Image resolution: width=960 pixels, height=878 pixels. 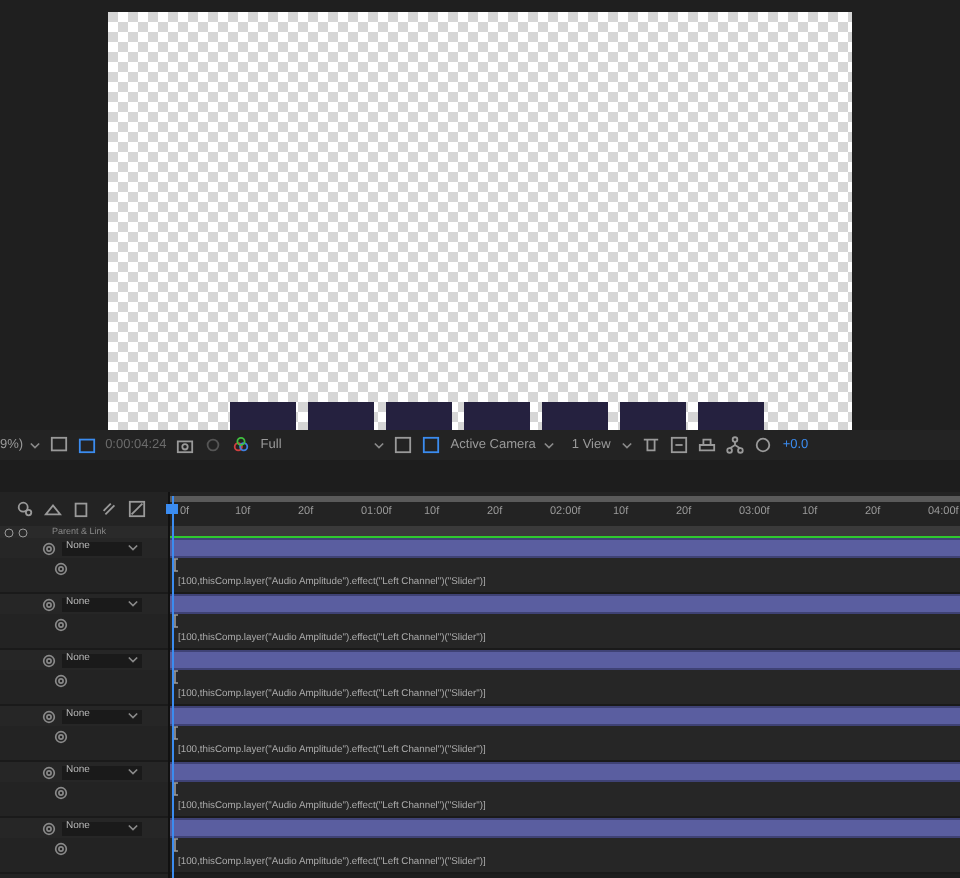 I want to click on frame-blending-icon, so click(x=53, y=509).